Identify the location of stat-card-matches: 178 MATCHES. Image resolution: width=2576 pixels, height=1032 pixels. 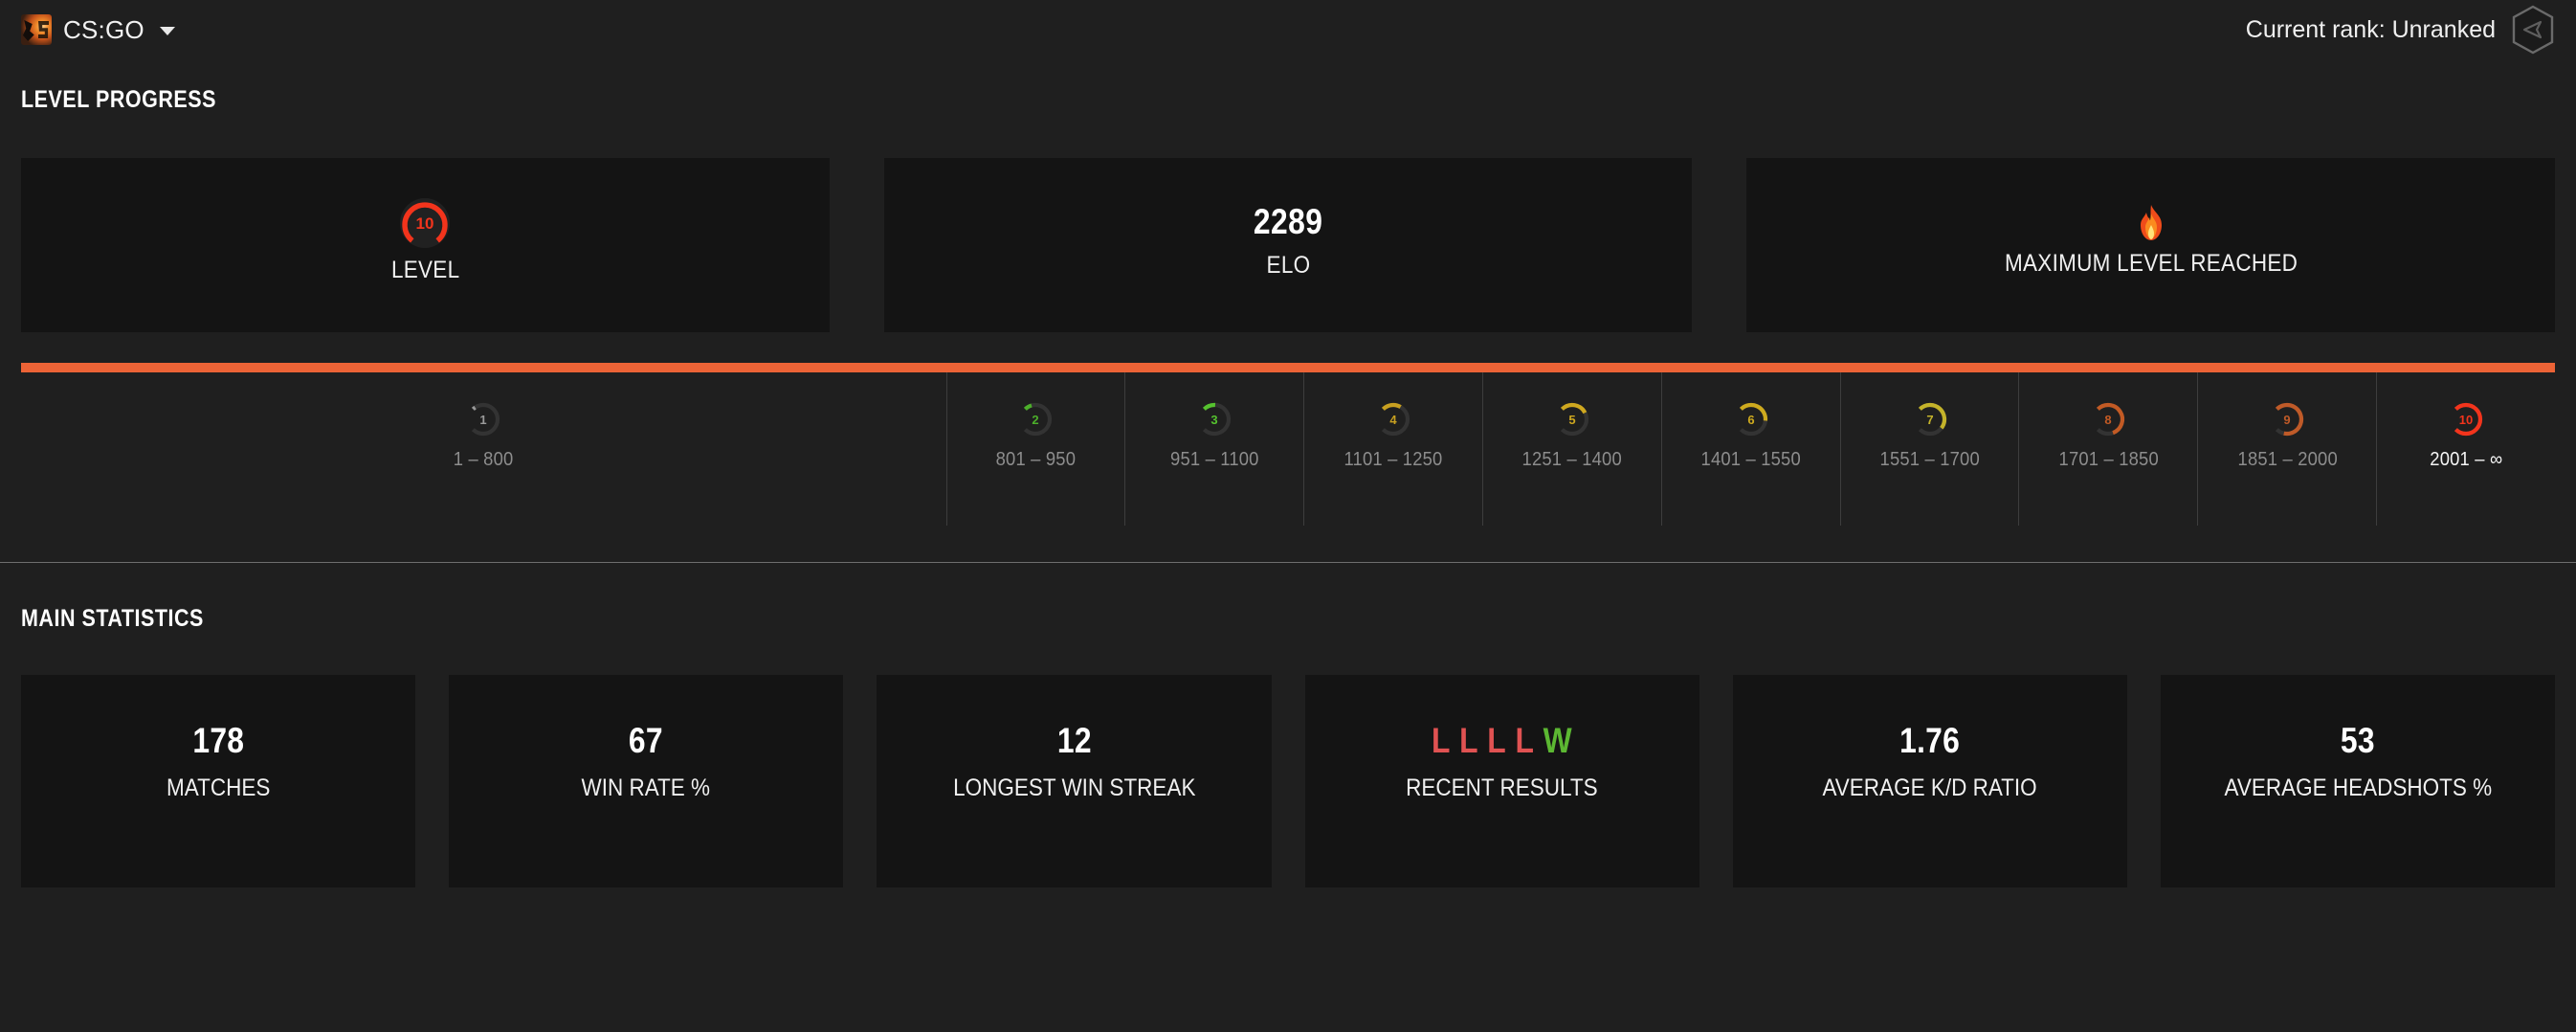
(218, 781).